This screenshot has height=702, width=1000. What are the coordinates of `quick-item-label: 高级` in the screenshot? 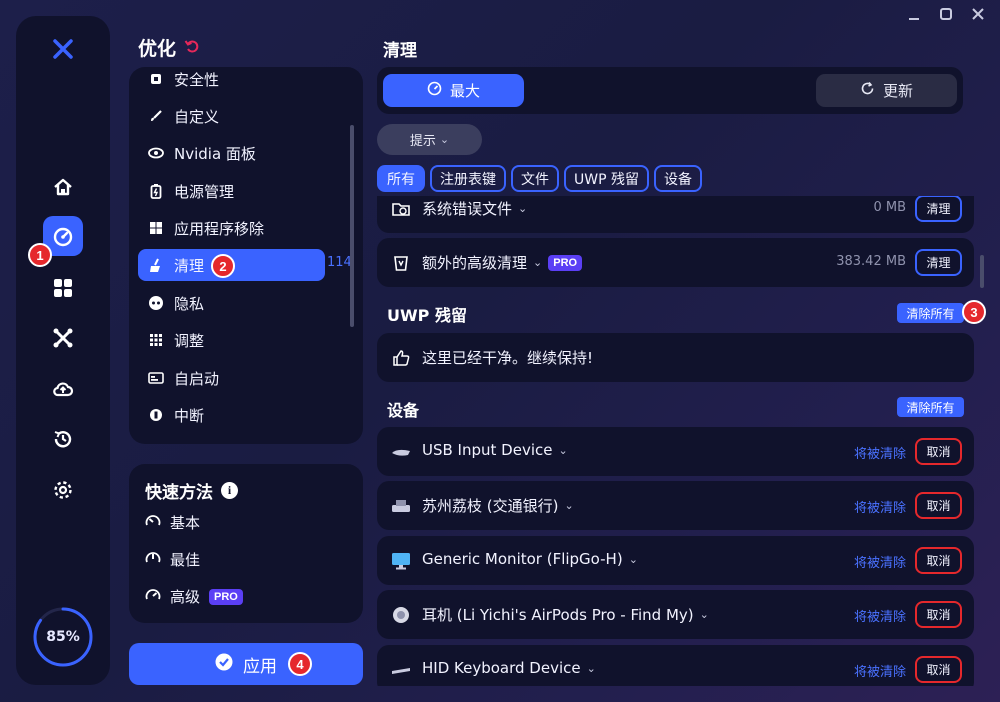 It's located at (185, 597).